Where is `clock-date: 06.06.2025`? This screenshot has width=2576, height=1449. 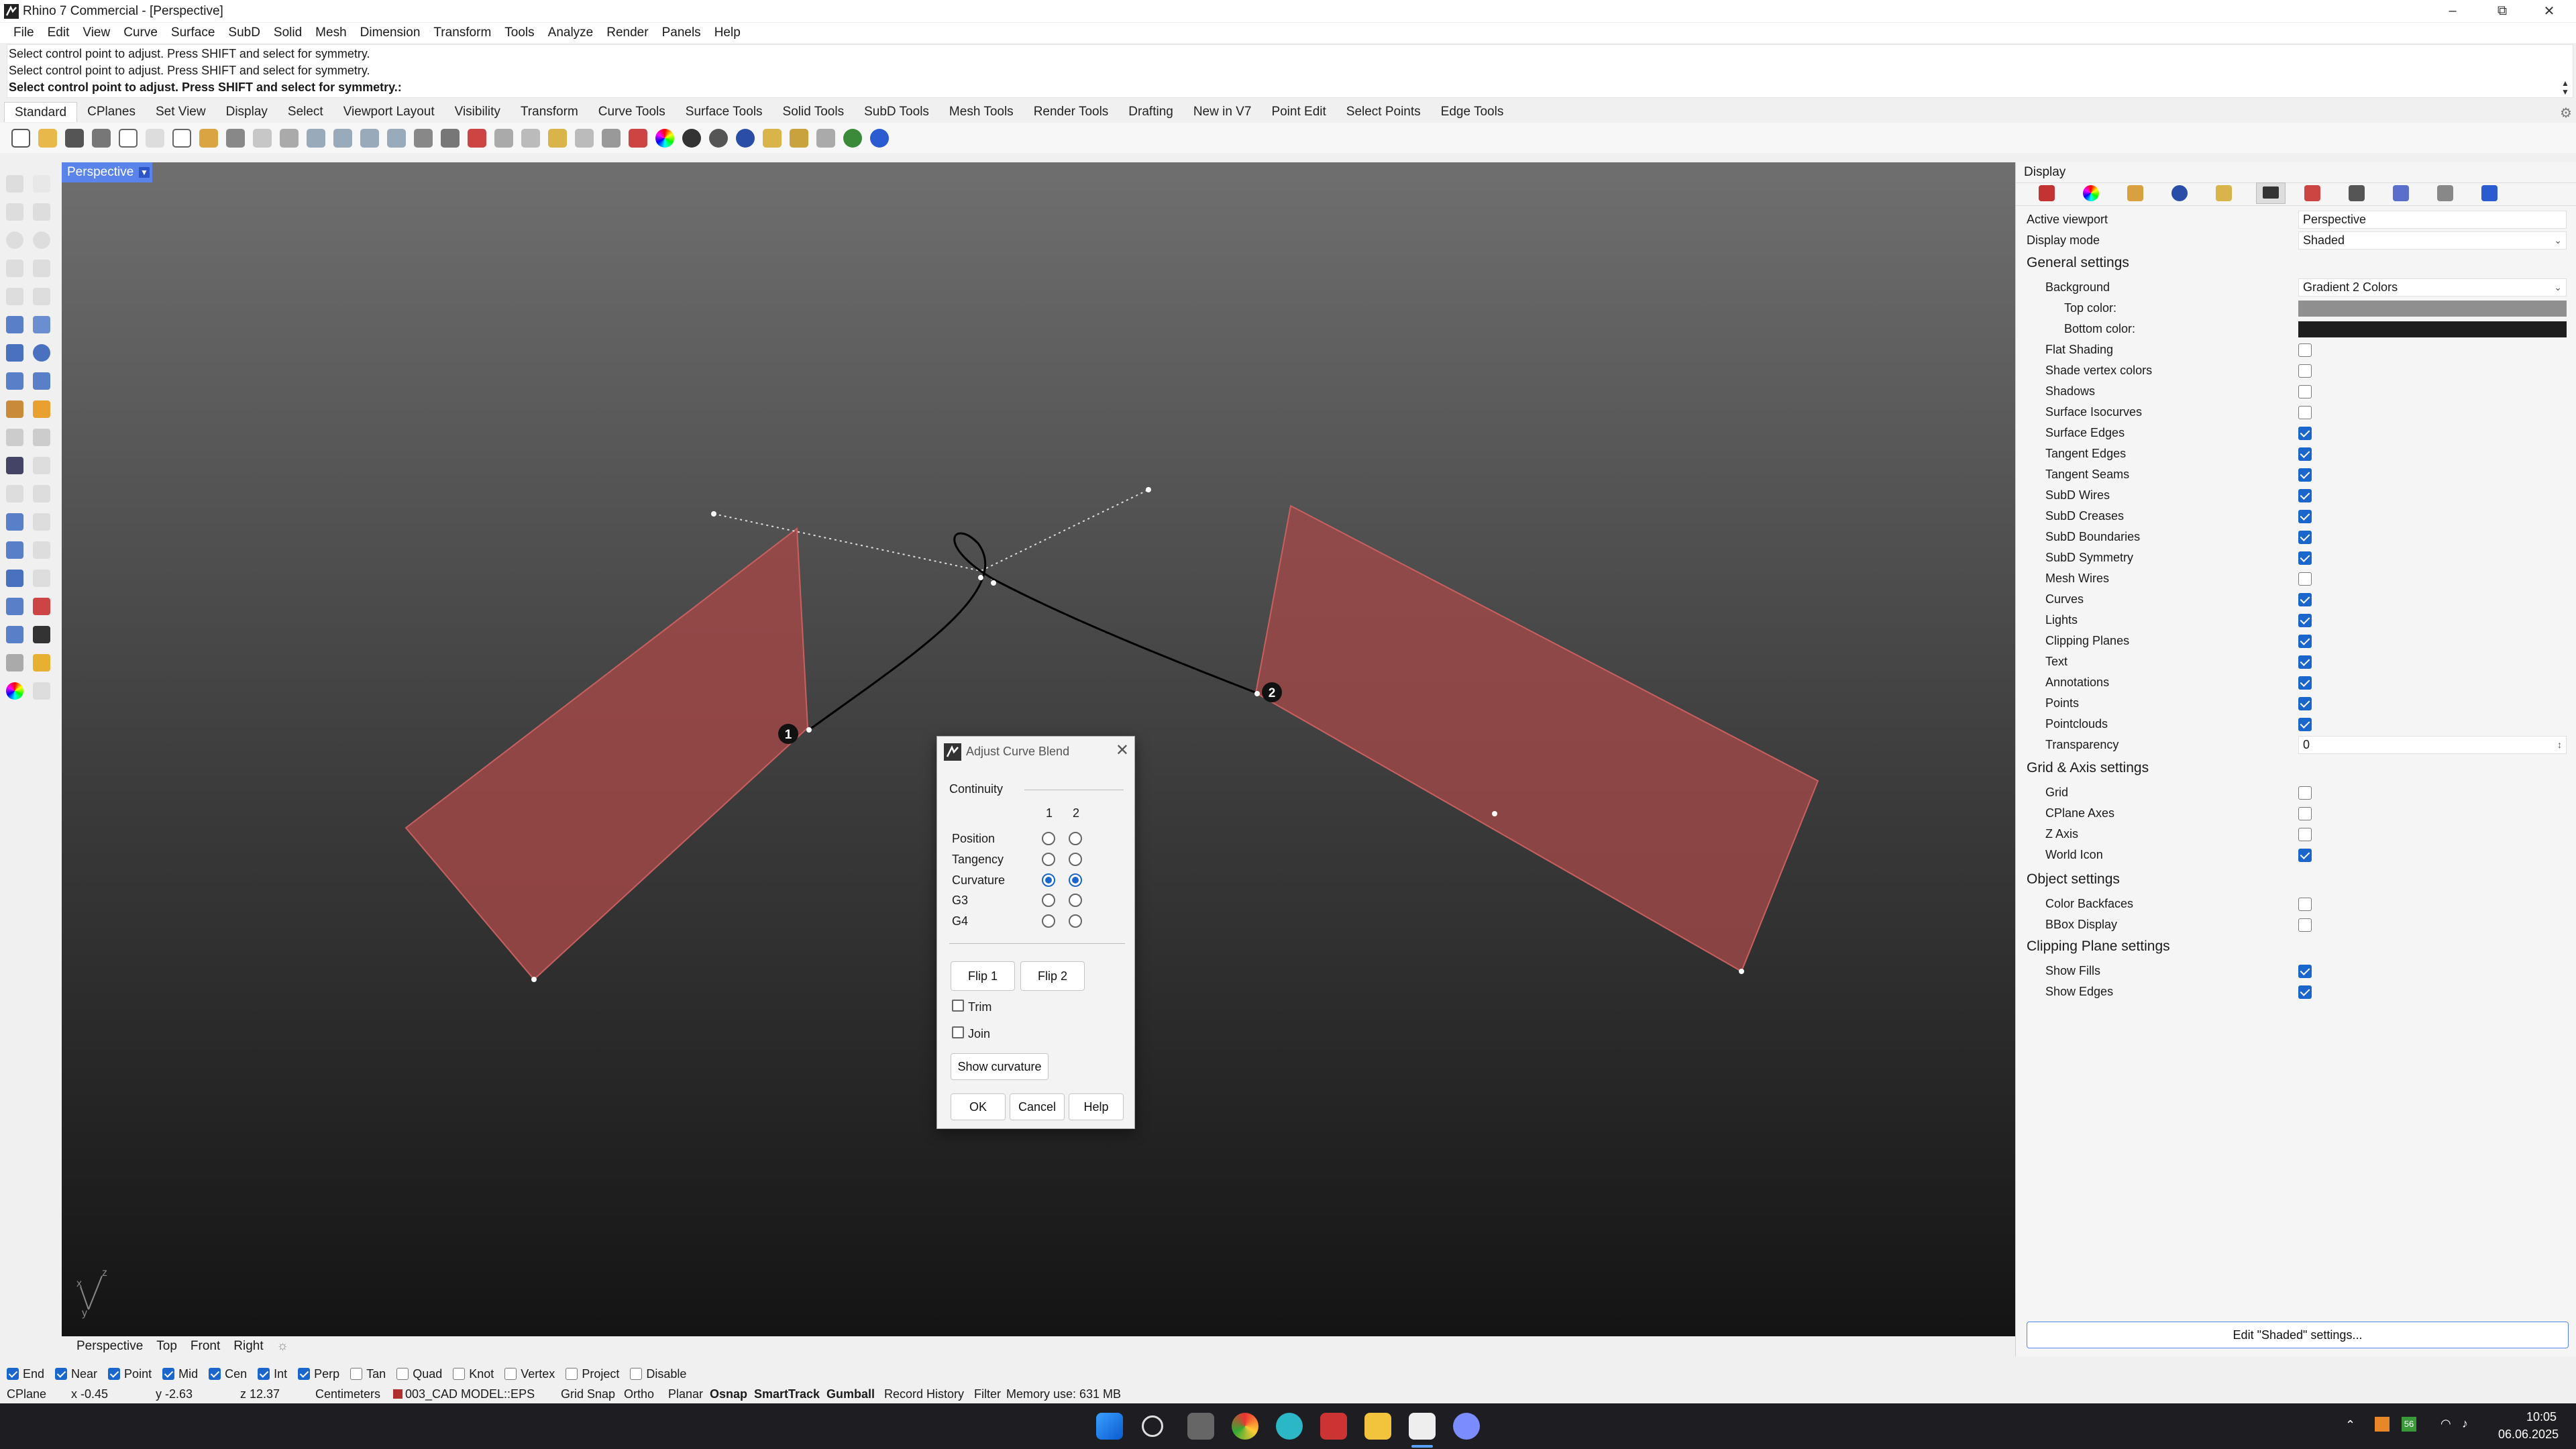 clock-date: 06.06.2025 is located at coordinates (2528, 1435).